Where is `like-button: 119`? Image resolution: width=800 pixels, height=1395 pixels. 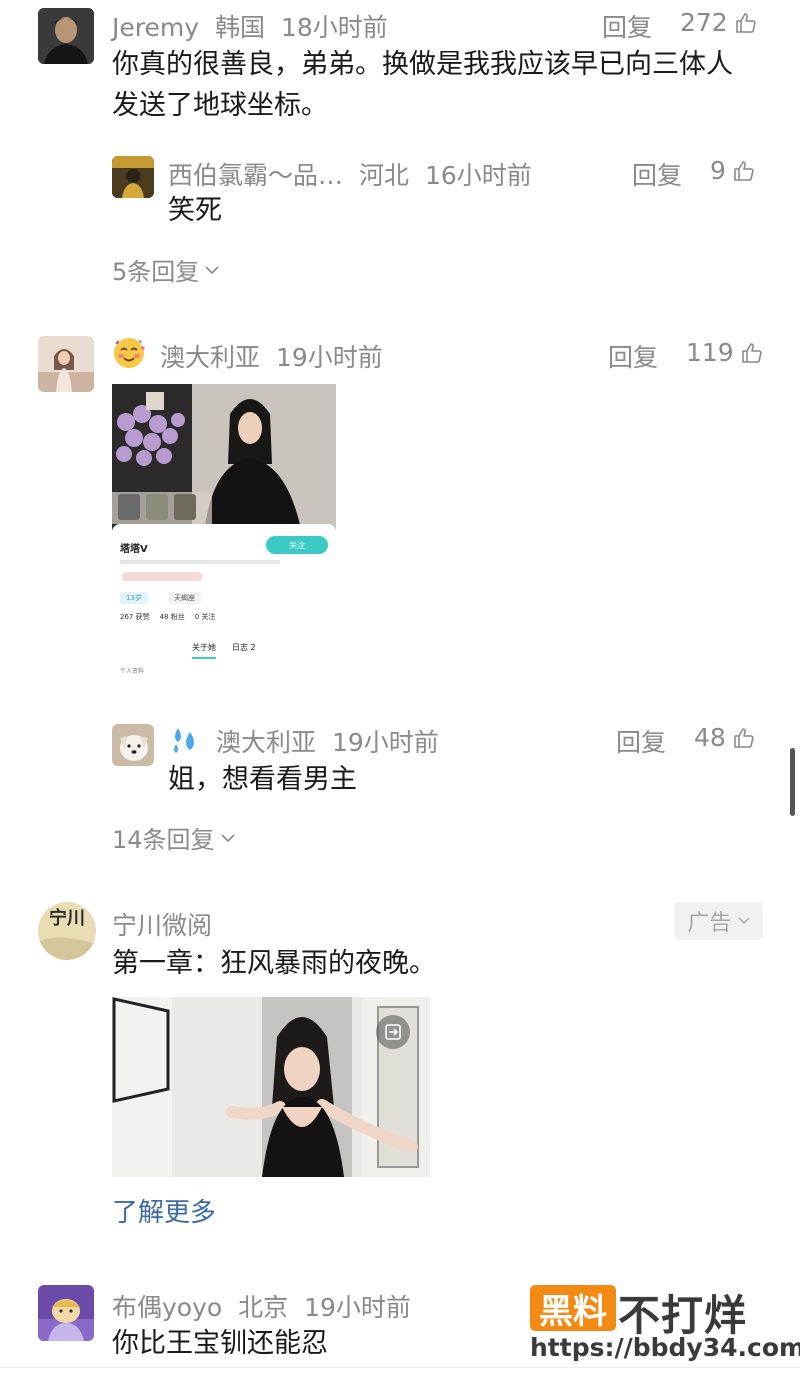 like-button: 119 is located at coordinates (725, 352).